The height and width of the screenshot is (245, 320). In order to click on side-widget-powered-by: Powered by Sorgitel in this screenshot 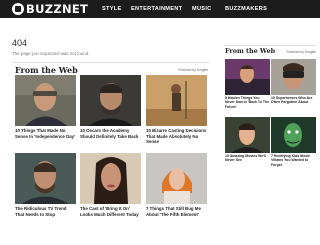, I will do `click(289, 52)`.